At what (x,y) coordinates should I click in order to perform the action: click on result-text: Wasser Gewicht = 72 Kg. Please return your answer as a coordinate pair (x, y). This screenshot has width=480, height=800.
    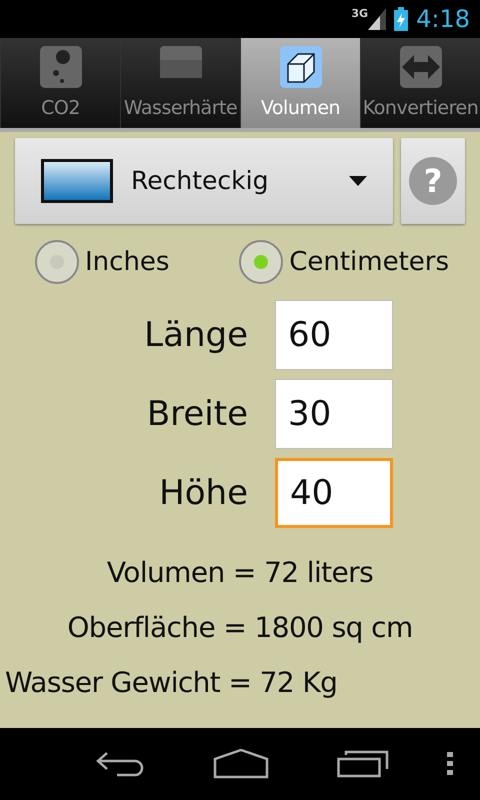
    Looking at the image, I should click on (171, 683).